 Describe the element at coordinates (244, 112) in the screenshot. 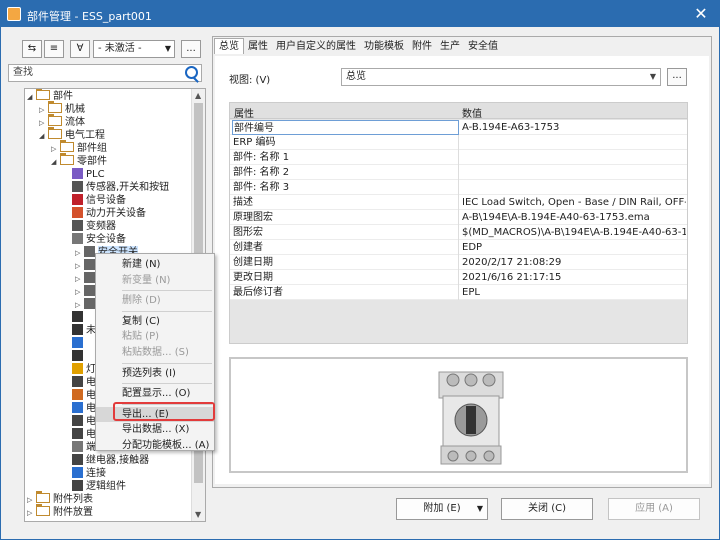

I see `grid-header-property: 属性` at that location.